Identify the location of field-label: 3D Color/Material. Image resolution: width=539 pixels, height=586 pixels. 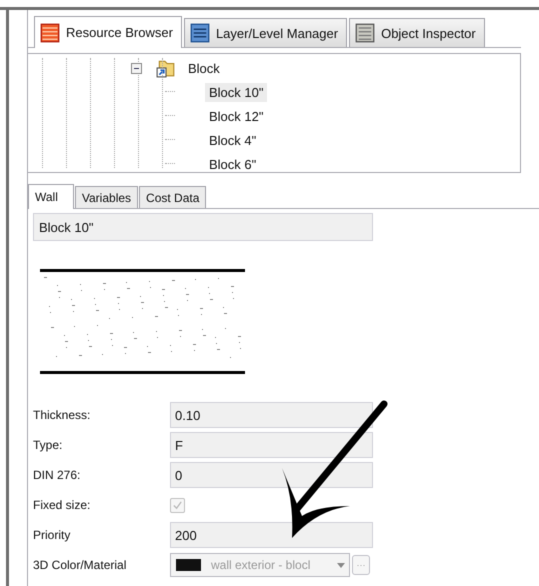
(80, 565).